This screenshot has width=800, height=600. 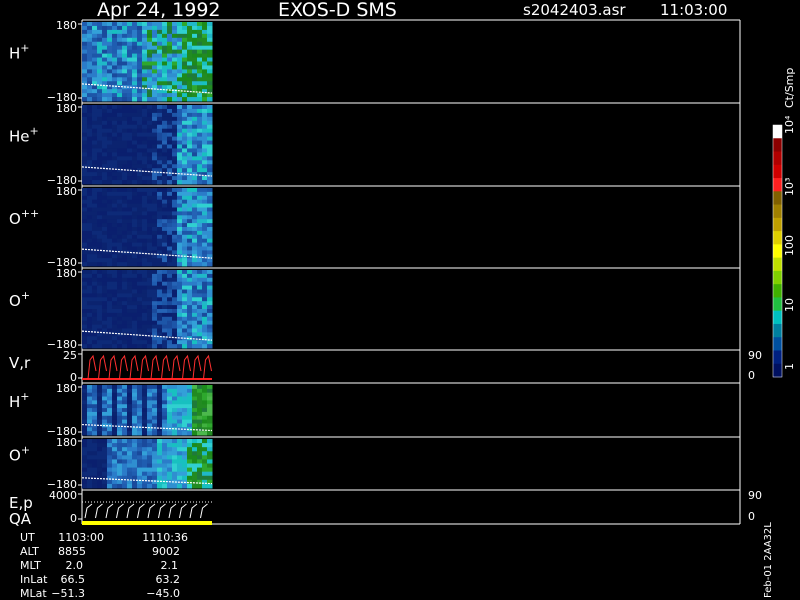 What do you see at coordinates (147, 227) in the screenshot?
I see `heatmap-cells` at bounding box center [147, 227].